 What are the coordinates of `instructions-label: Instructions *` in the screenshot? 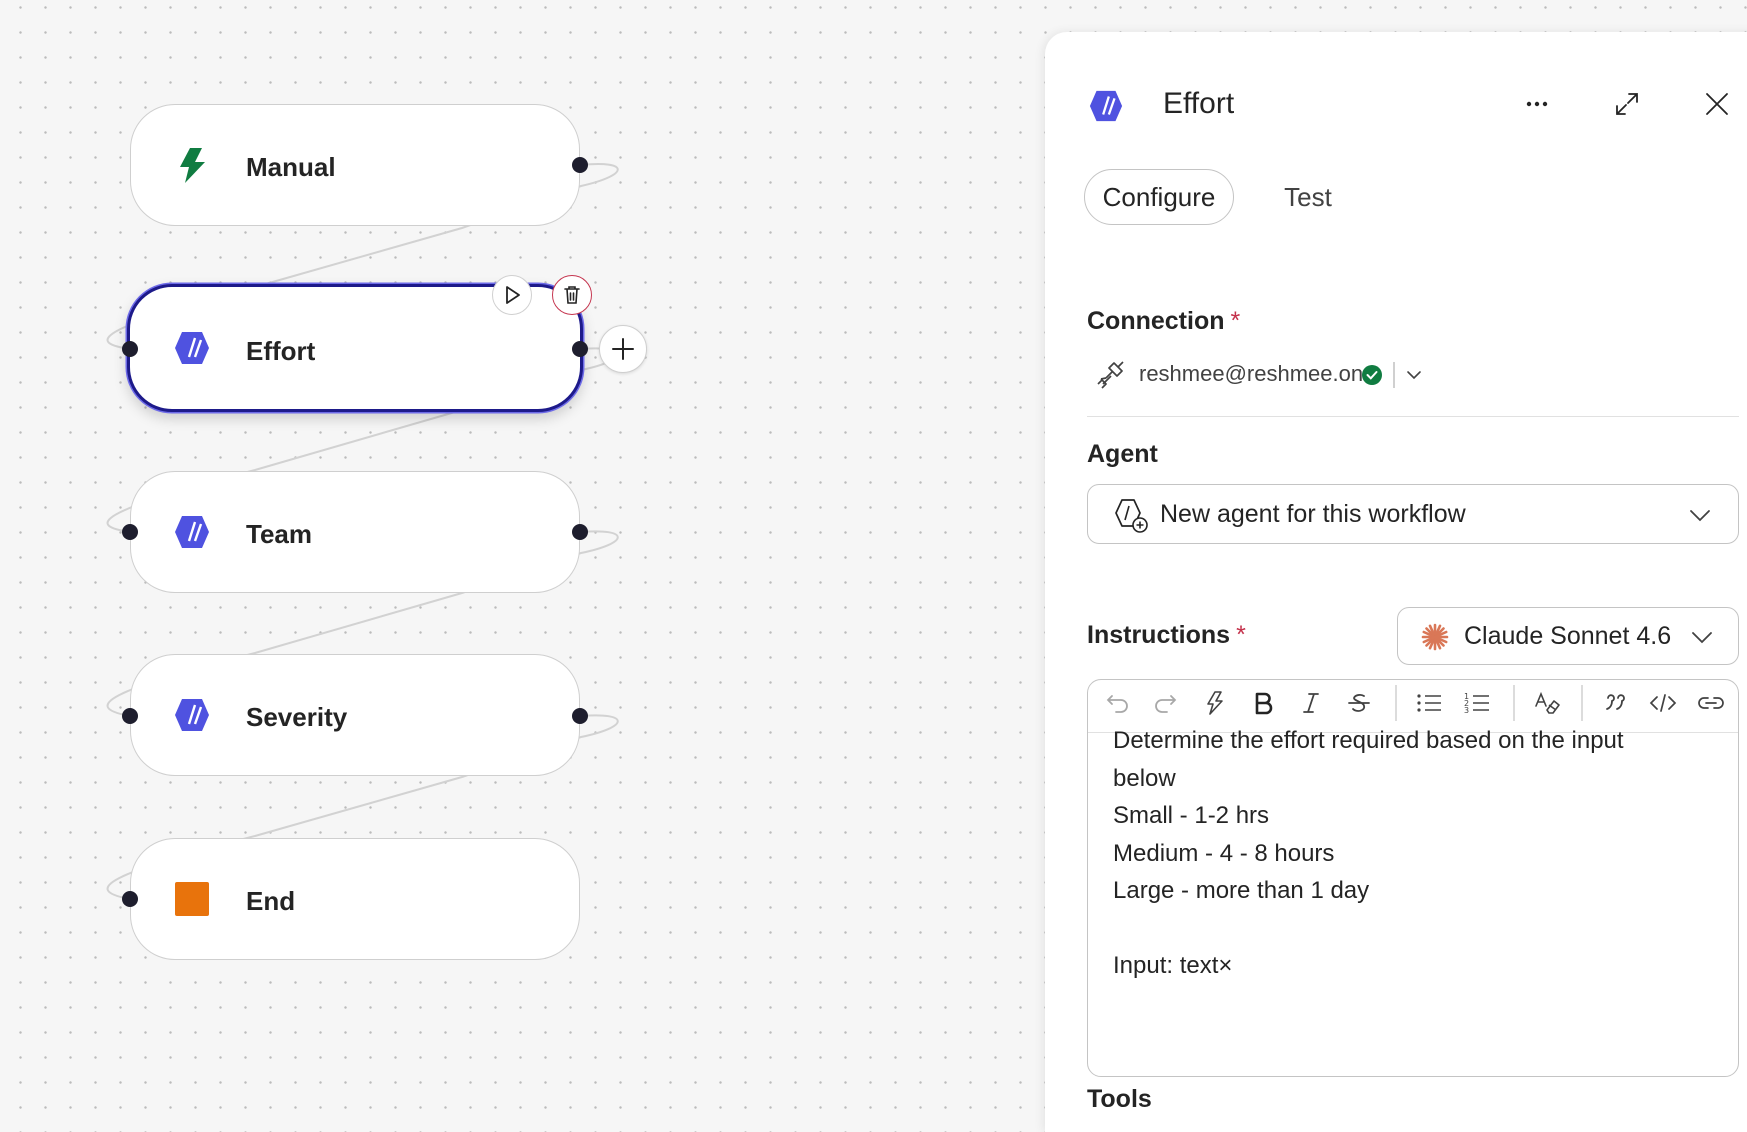 It's located at (1166, 635).